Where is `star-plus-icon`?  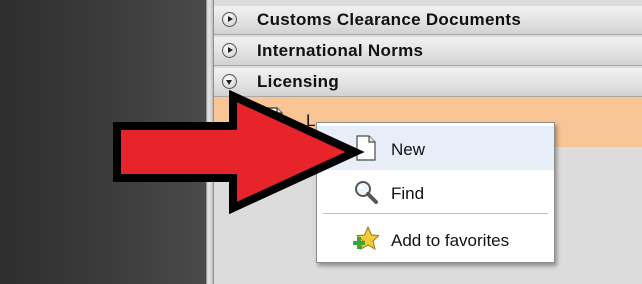
star-plus-icon is located at coordinates (366, 238).